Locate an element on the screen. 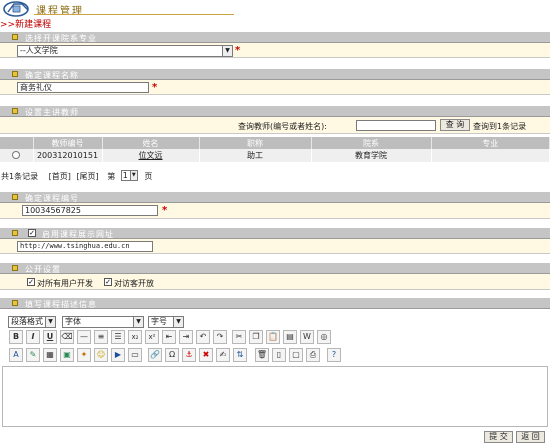  title-underline is located at coordinates (134, 14).